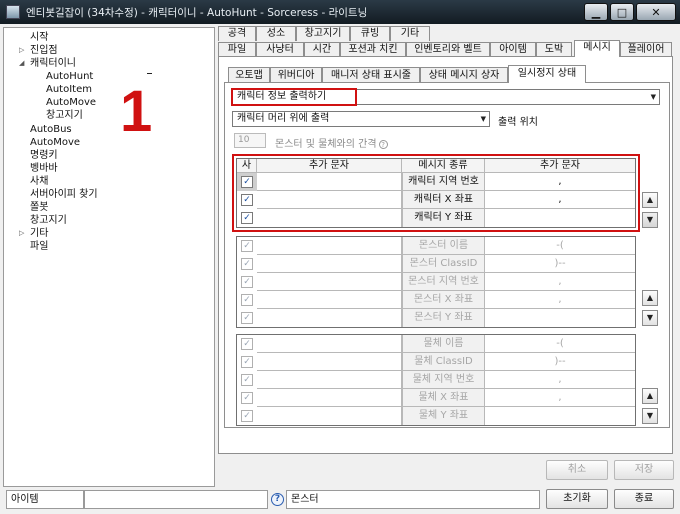 The image size is (680, 514). Describe the element at coordinates (323, 33) in the screenshot. I see `tab-stash: 창고지기` at that location.